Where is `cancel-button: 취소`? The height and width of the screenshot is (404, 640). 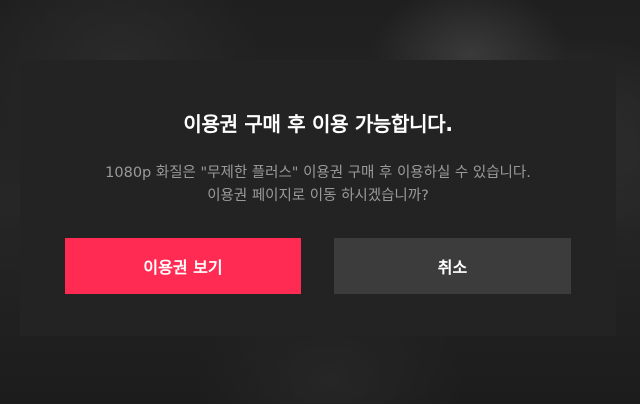
cancel-button: 취소 is located at coordinates (452, 266).